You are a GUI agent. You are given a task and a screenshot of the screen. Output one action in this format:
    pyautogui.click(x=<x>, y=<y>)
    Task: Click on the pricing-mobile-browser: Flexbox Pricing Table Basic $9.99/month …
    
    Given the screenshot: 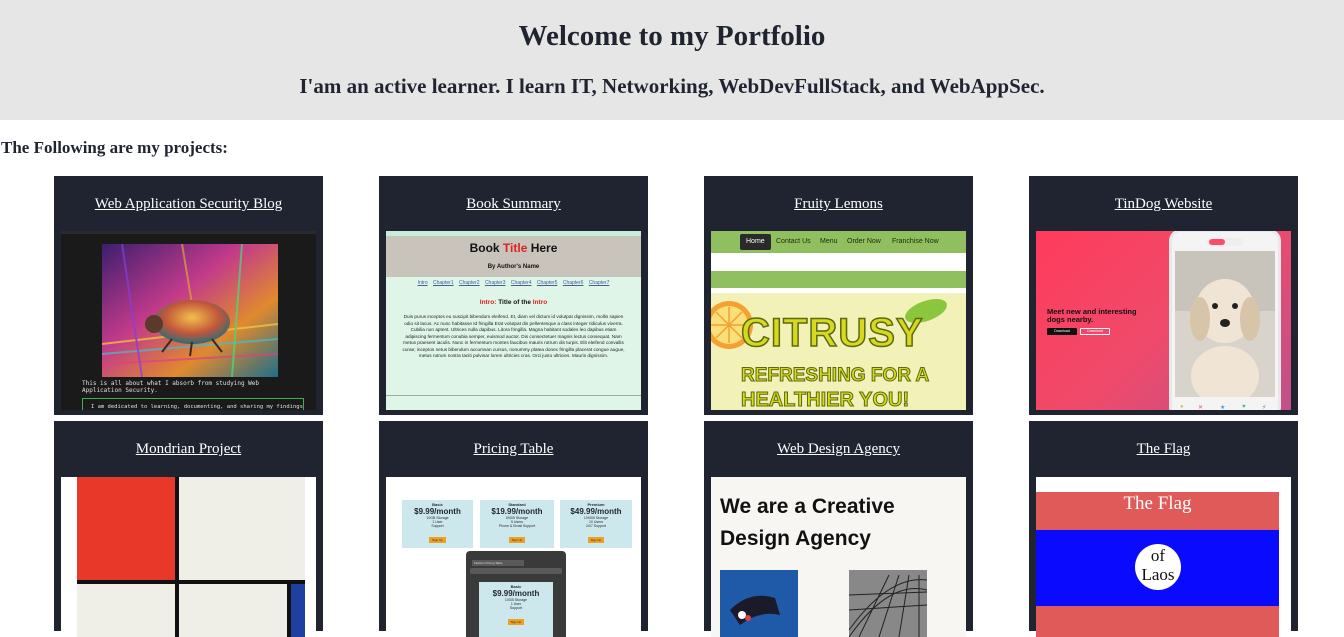 What is the action you would take?
    pyautogui.click(x=516, y=594)
    